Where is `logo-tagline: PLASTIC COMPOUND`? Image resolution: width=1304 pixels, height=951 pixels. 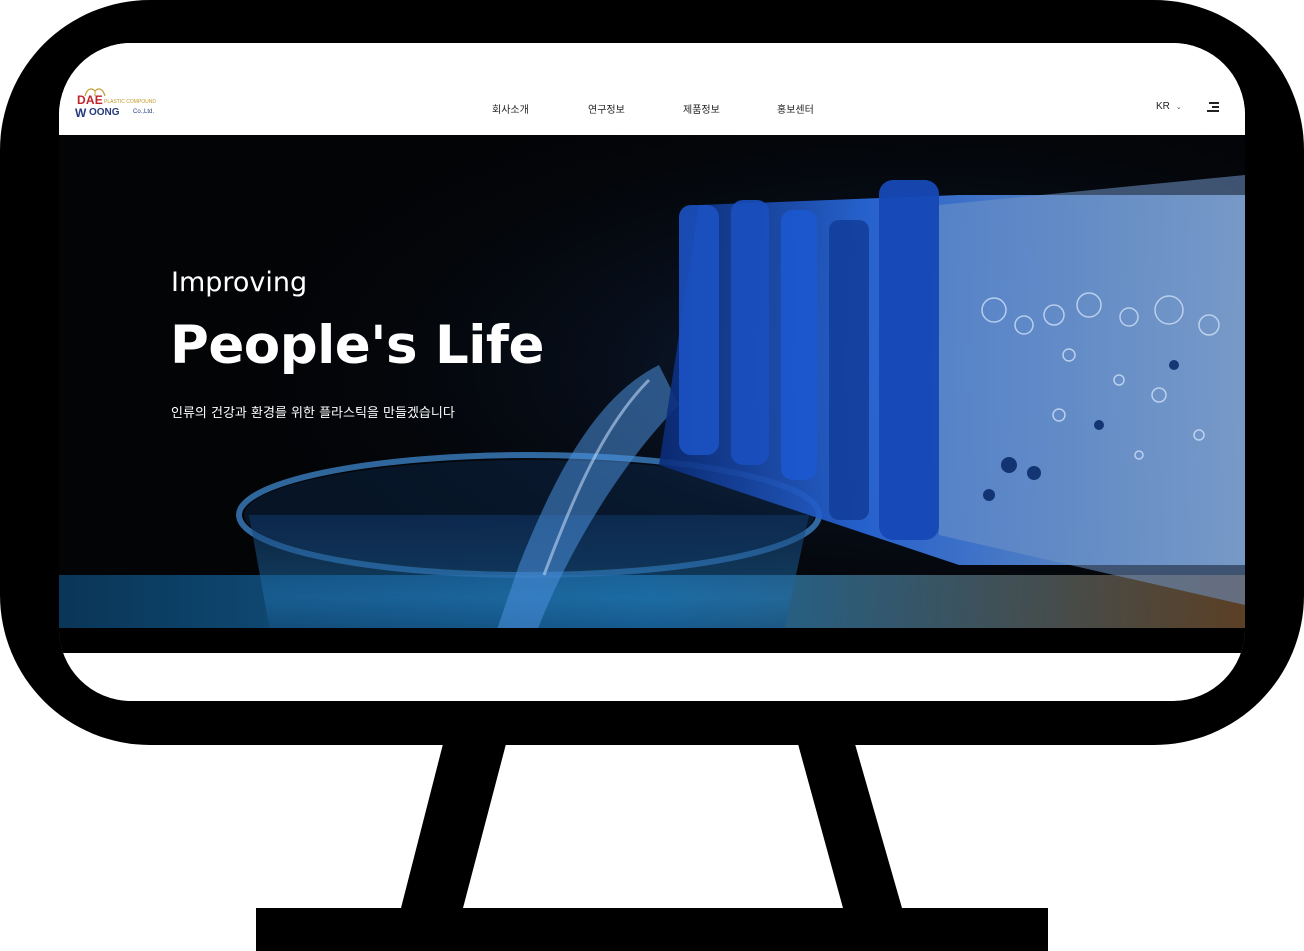
logo-tagline: PLASTIC COMPOUND is located at coordinates (130, 102).